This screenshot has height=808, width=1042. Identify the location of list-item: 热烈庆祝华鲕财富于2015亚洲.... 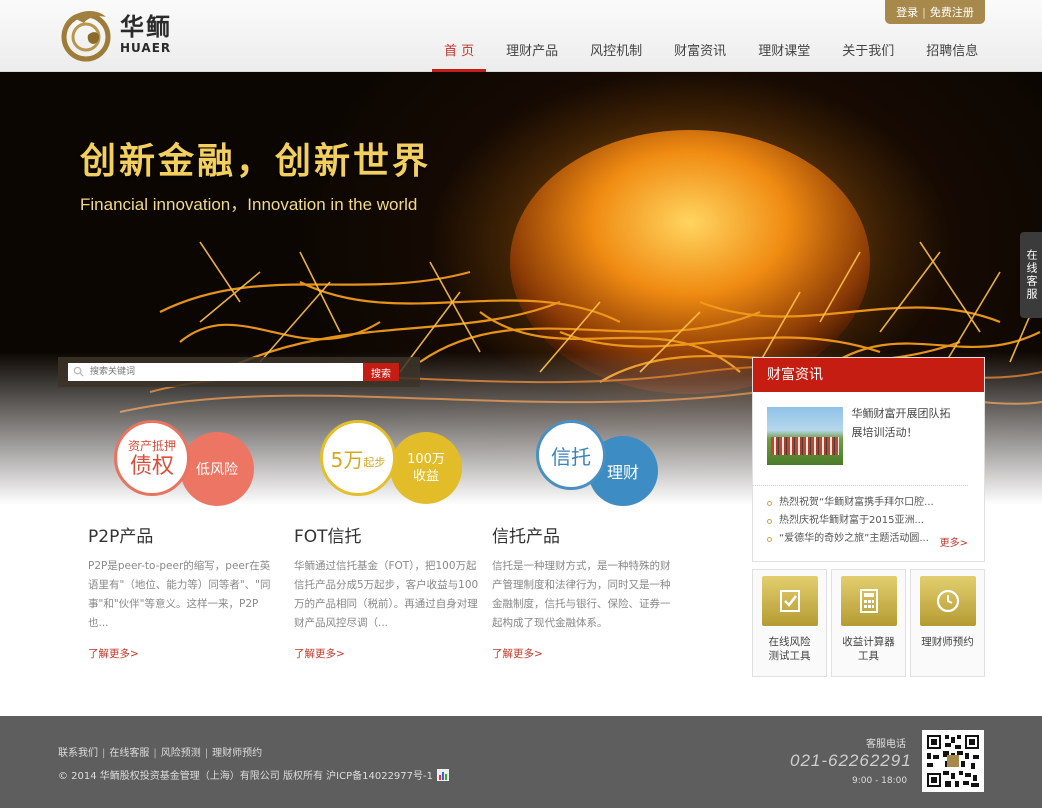
(867, 521).